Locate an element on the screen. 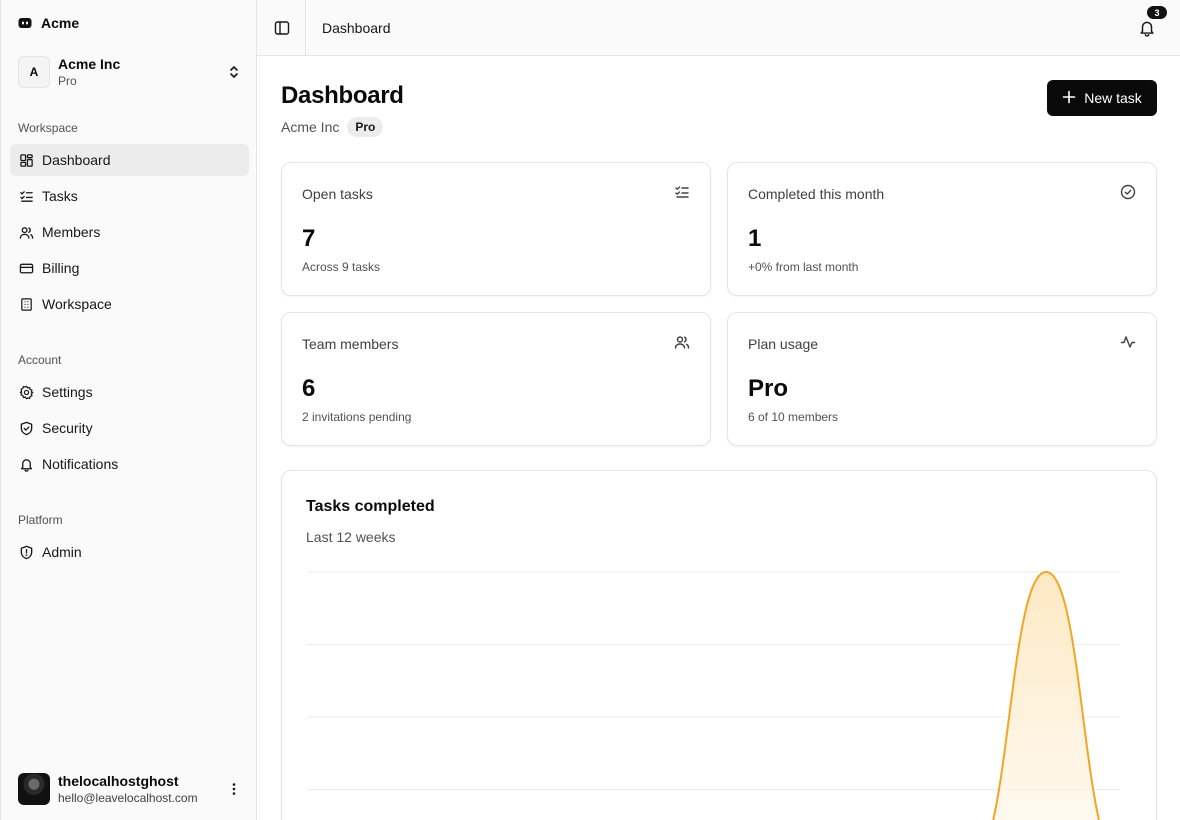 Image resolution: width=1180 pixels, height=820 pixels. sidebar-item-label: Dashboard is located at coordinates (76, 160).